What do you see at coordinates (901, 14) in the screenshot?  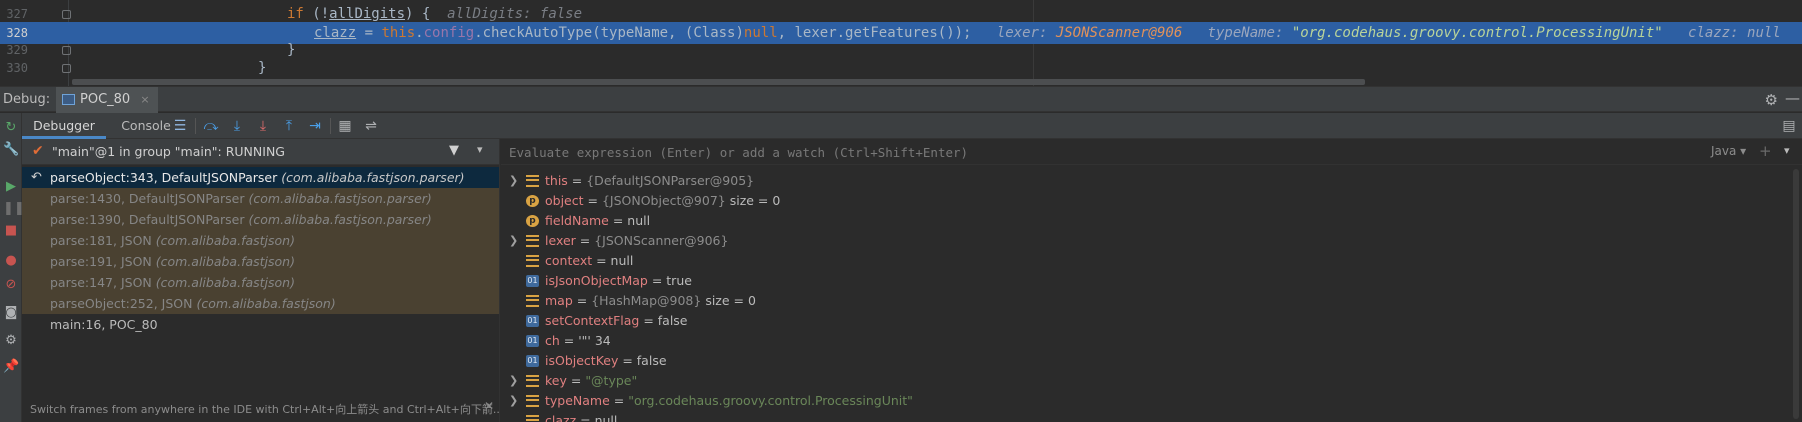 I see `code-line: 327 if (!allDigits) { allDigits: false` at bounding box center [901, 14].